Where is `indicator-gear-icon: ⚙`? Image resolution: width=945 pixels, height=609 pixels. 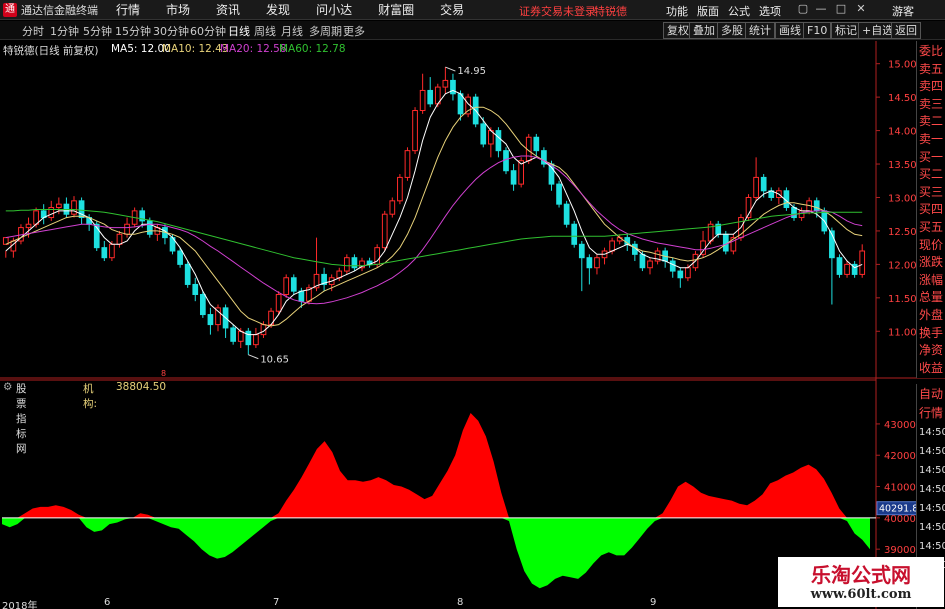
indicator-gear-icon: ⚙ is located at coordinates (7, 387).